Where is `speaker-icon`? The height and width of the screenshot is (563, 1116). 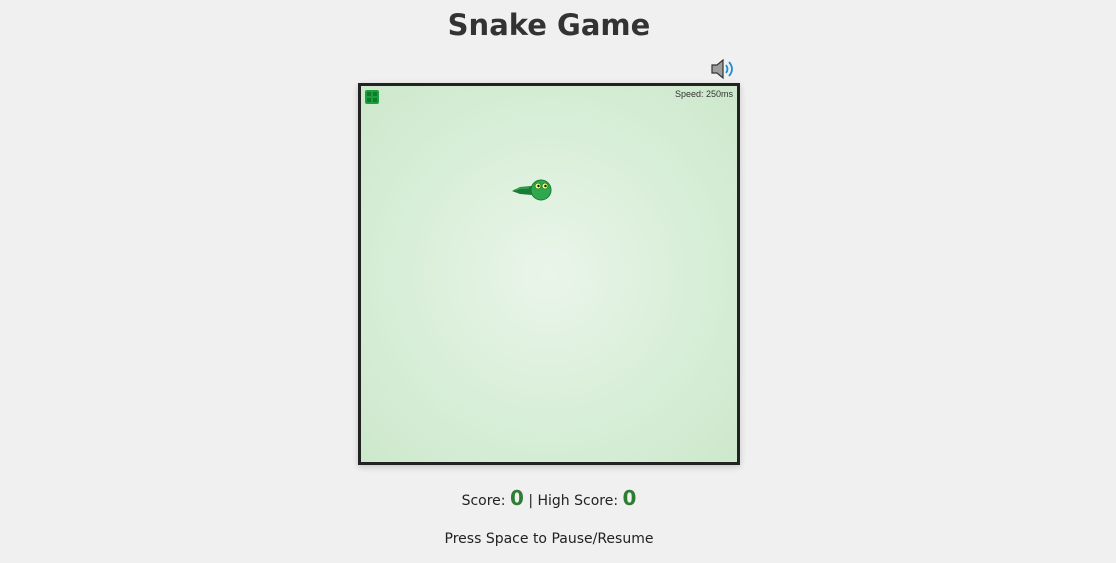
speaker-icon is located at coordinates (722, 69).